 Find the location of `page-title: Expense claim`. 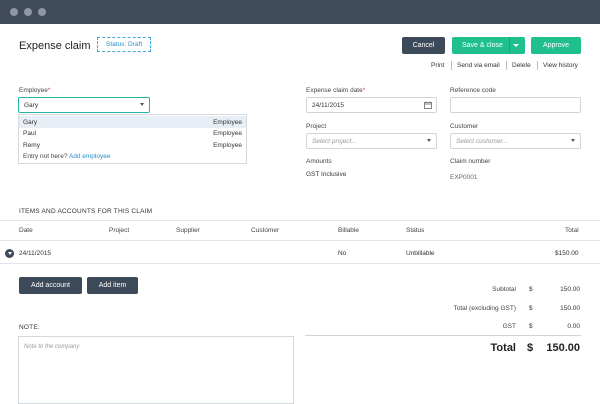

page-title: Expense claim is located at coordinates (55, 46).